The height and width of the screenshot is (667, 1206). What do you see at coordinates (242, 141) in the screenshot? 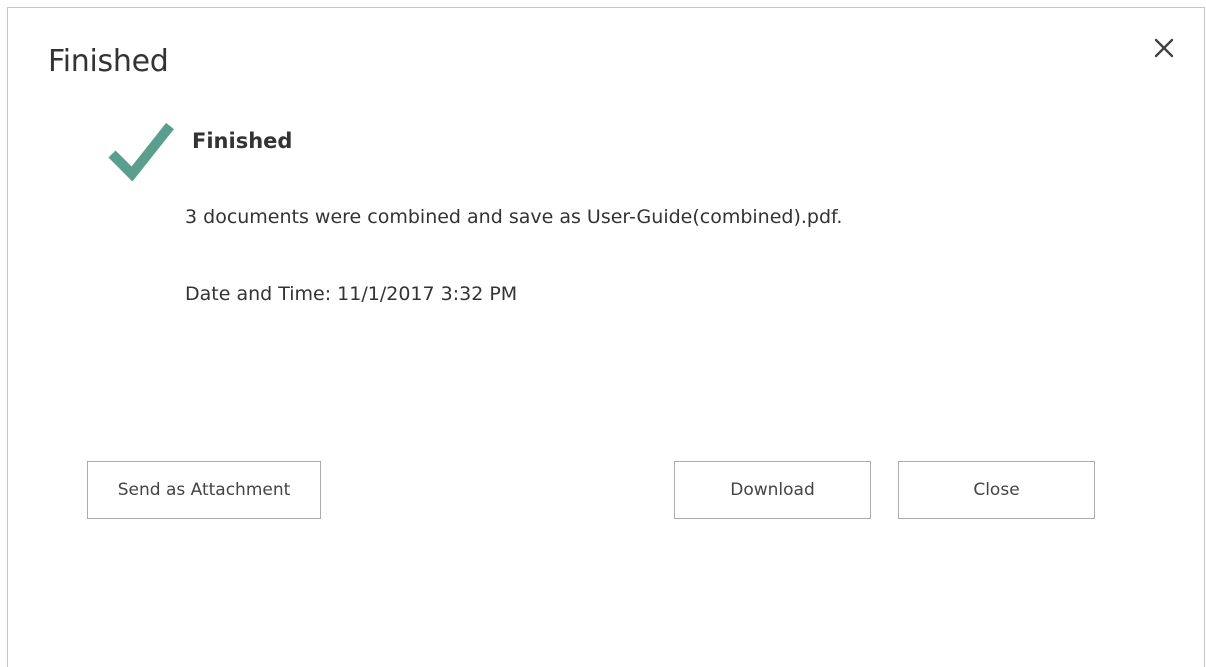
I see `status-heading: Finished` at bounding box center [242, 141].